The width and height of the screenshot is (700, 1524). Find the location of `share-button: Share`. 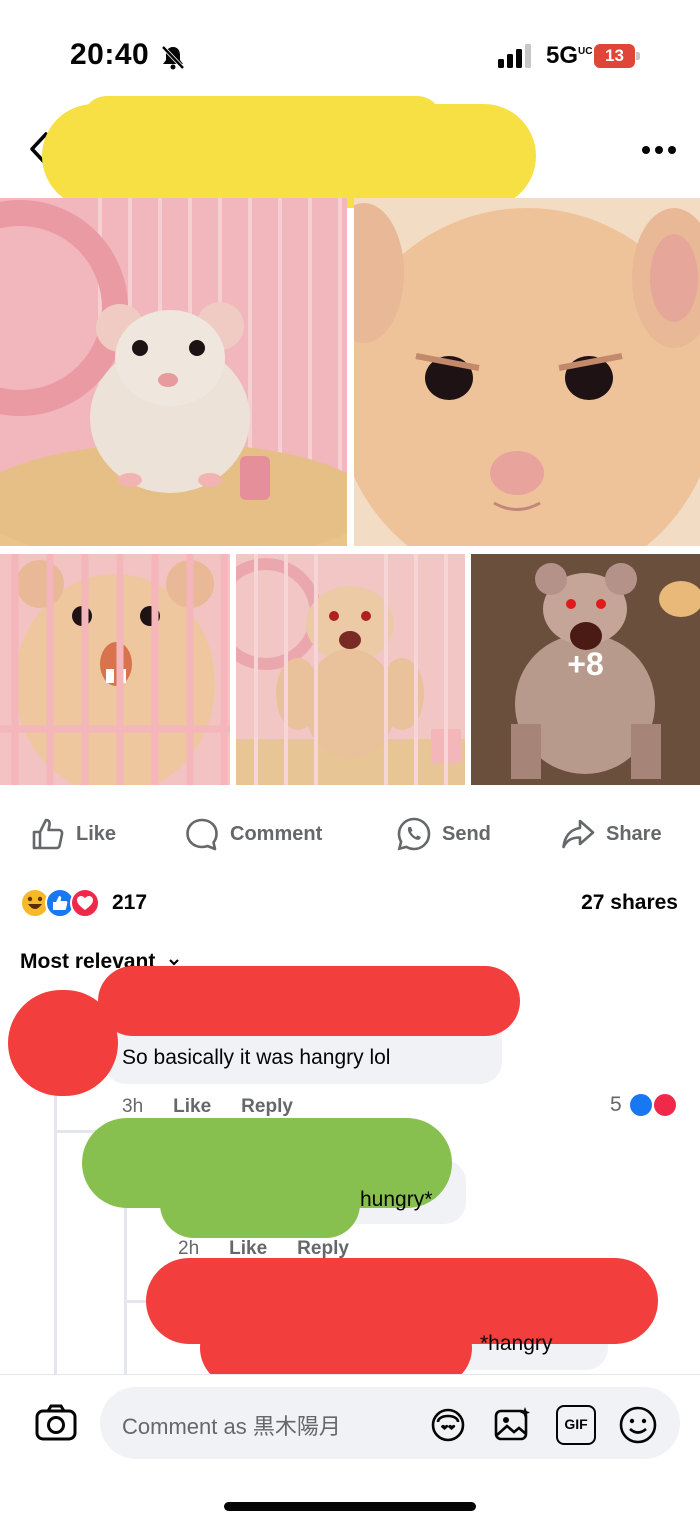

share-button: Share is located at coordinates (611, 834).